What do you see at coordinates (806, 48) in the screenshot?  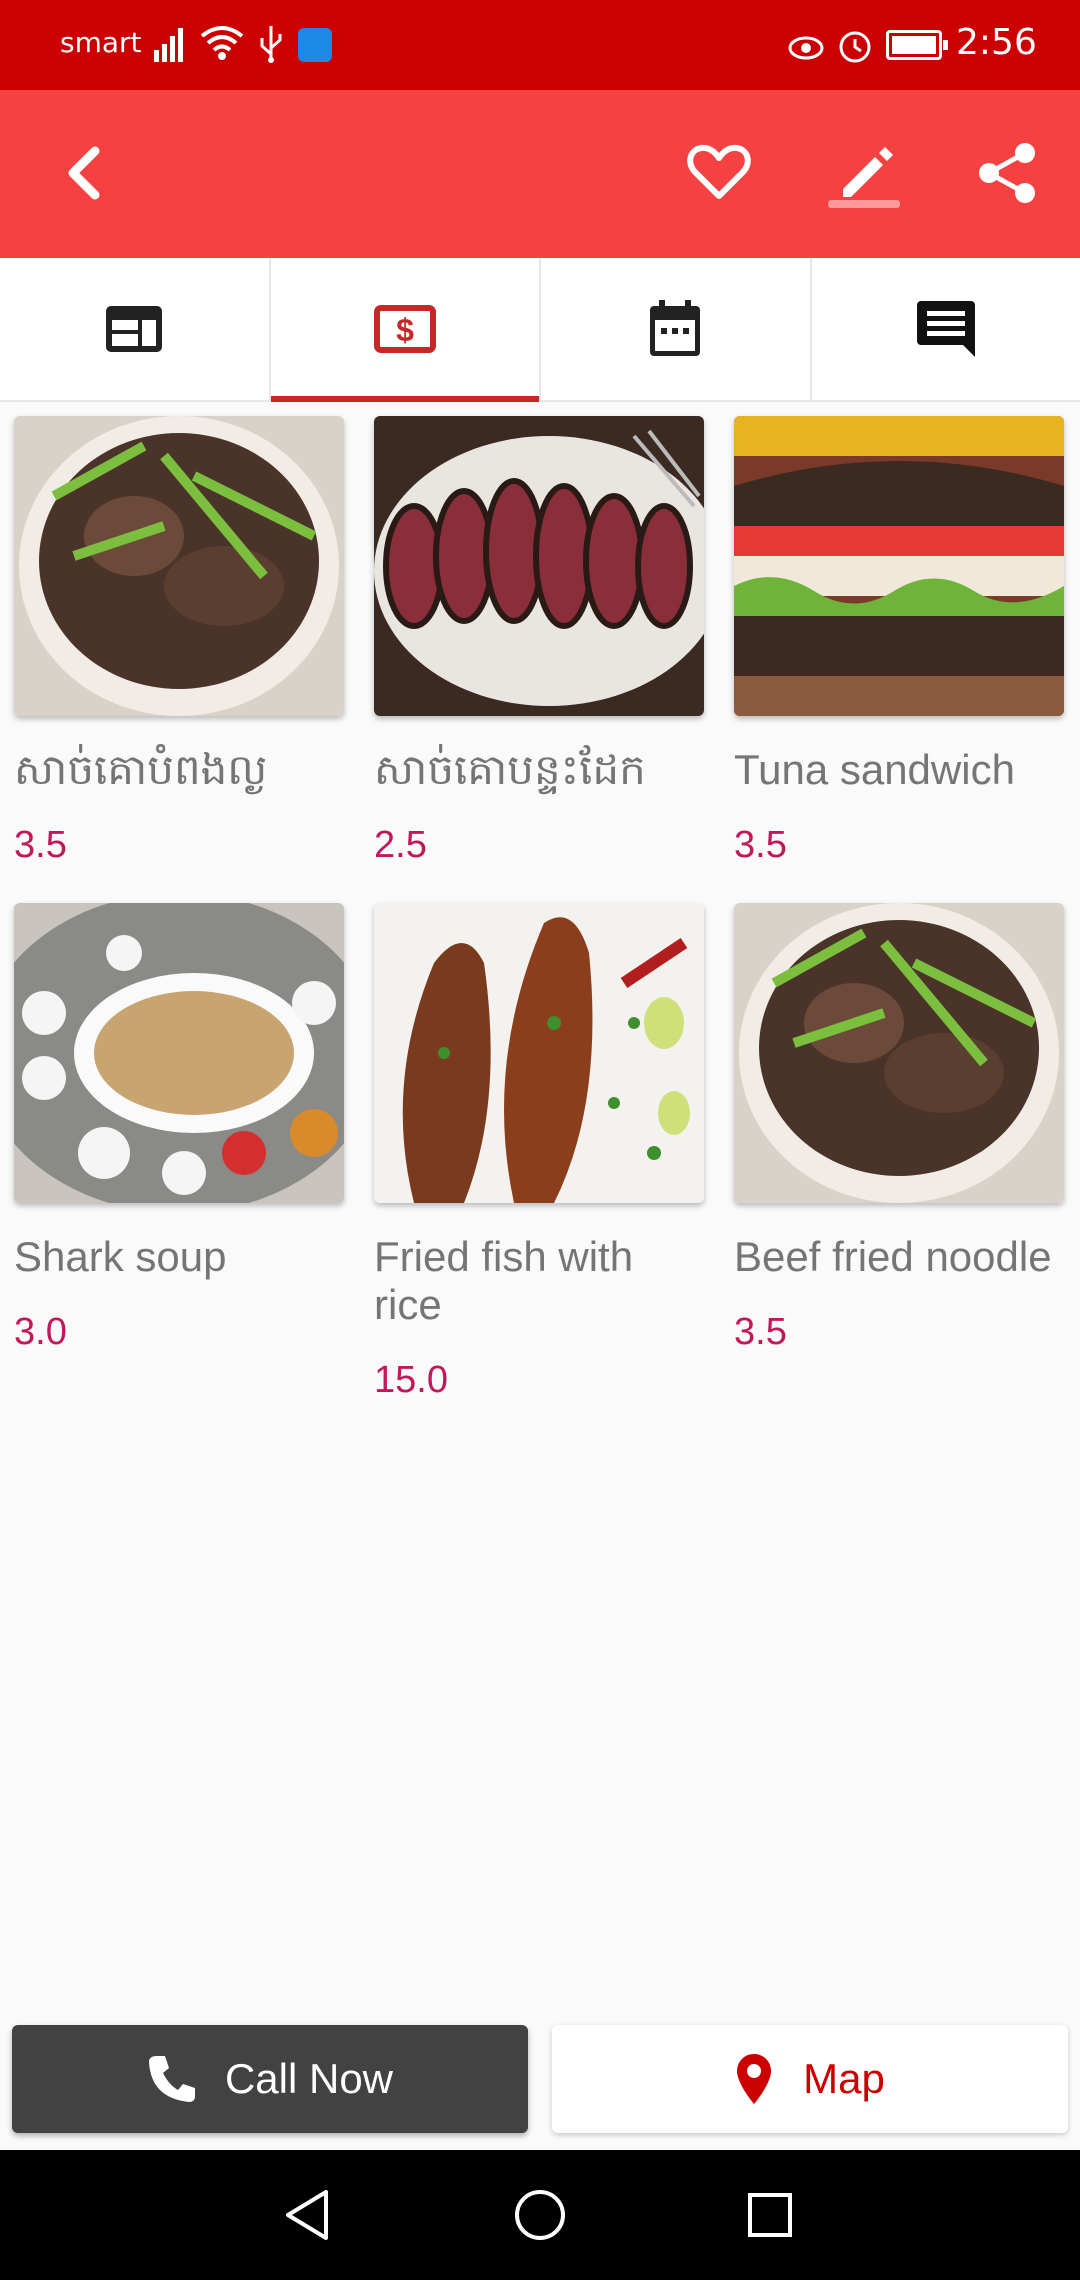 I see `eye-comfort-icon` at bounding box center [806, 48].